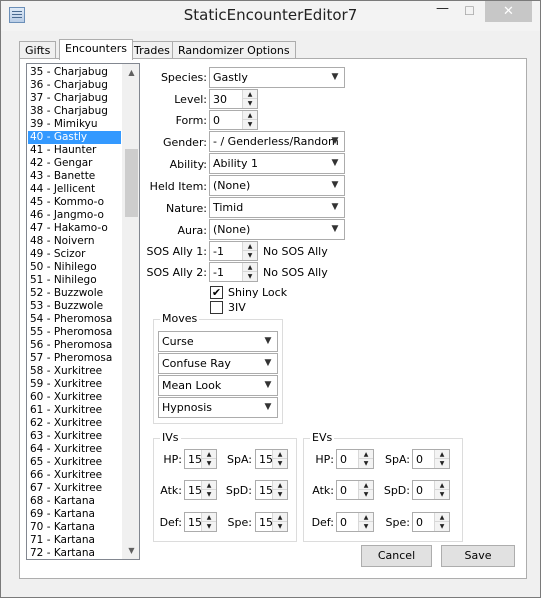 This screenshot has width=541, height=598. What do you see at coordinates (431, 459) in the screenshot?
I see `ev-spa-stepper: 0 ▲ ▼` at bounding box center [431, 459].